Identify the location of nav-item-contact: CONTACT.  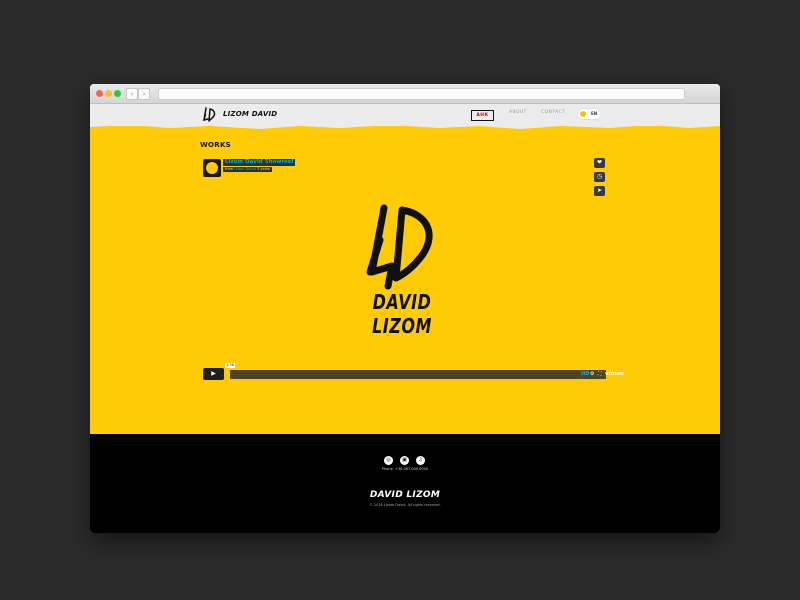
(553, 112).